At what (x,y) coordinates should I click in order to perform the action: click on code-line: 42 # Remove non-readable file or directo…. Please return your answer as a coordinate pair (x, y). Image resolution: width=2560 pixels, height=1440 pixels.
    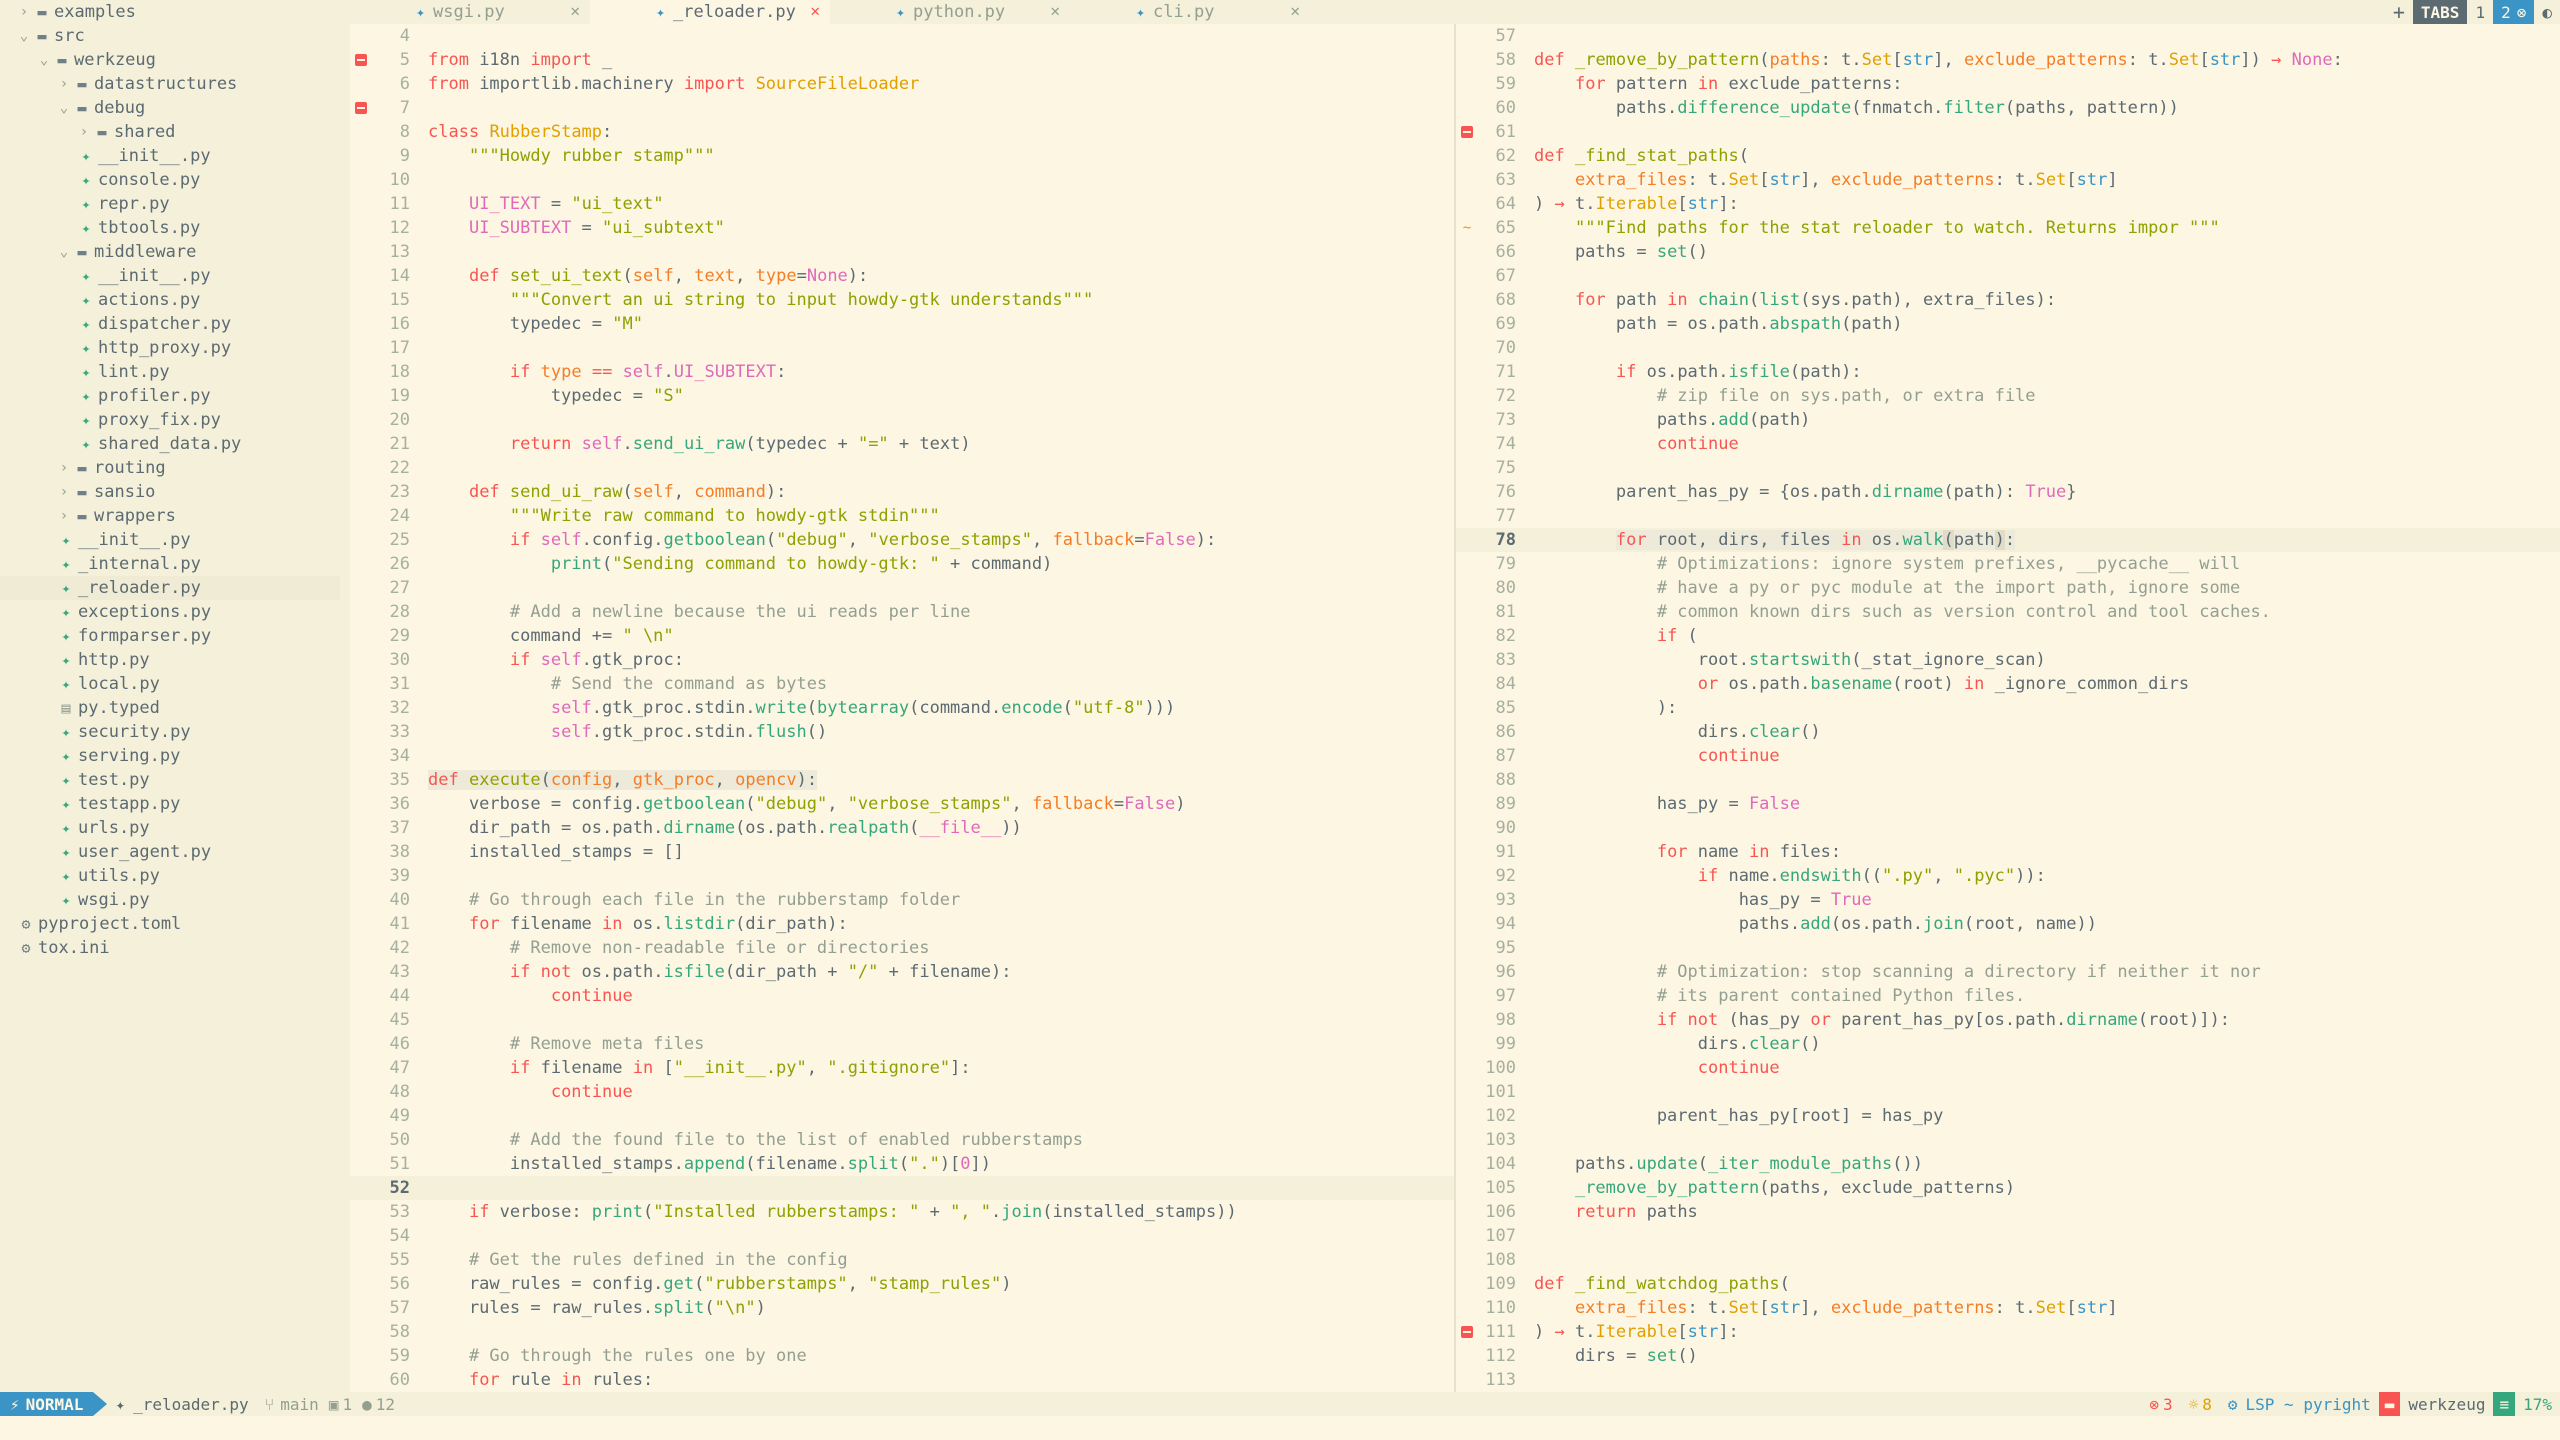
    Looking at the image, I should click on (902, 948).